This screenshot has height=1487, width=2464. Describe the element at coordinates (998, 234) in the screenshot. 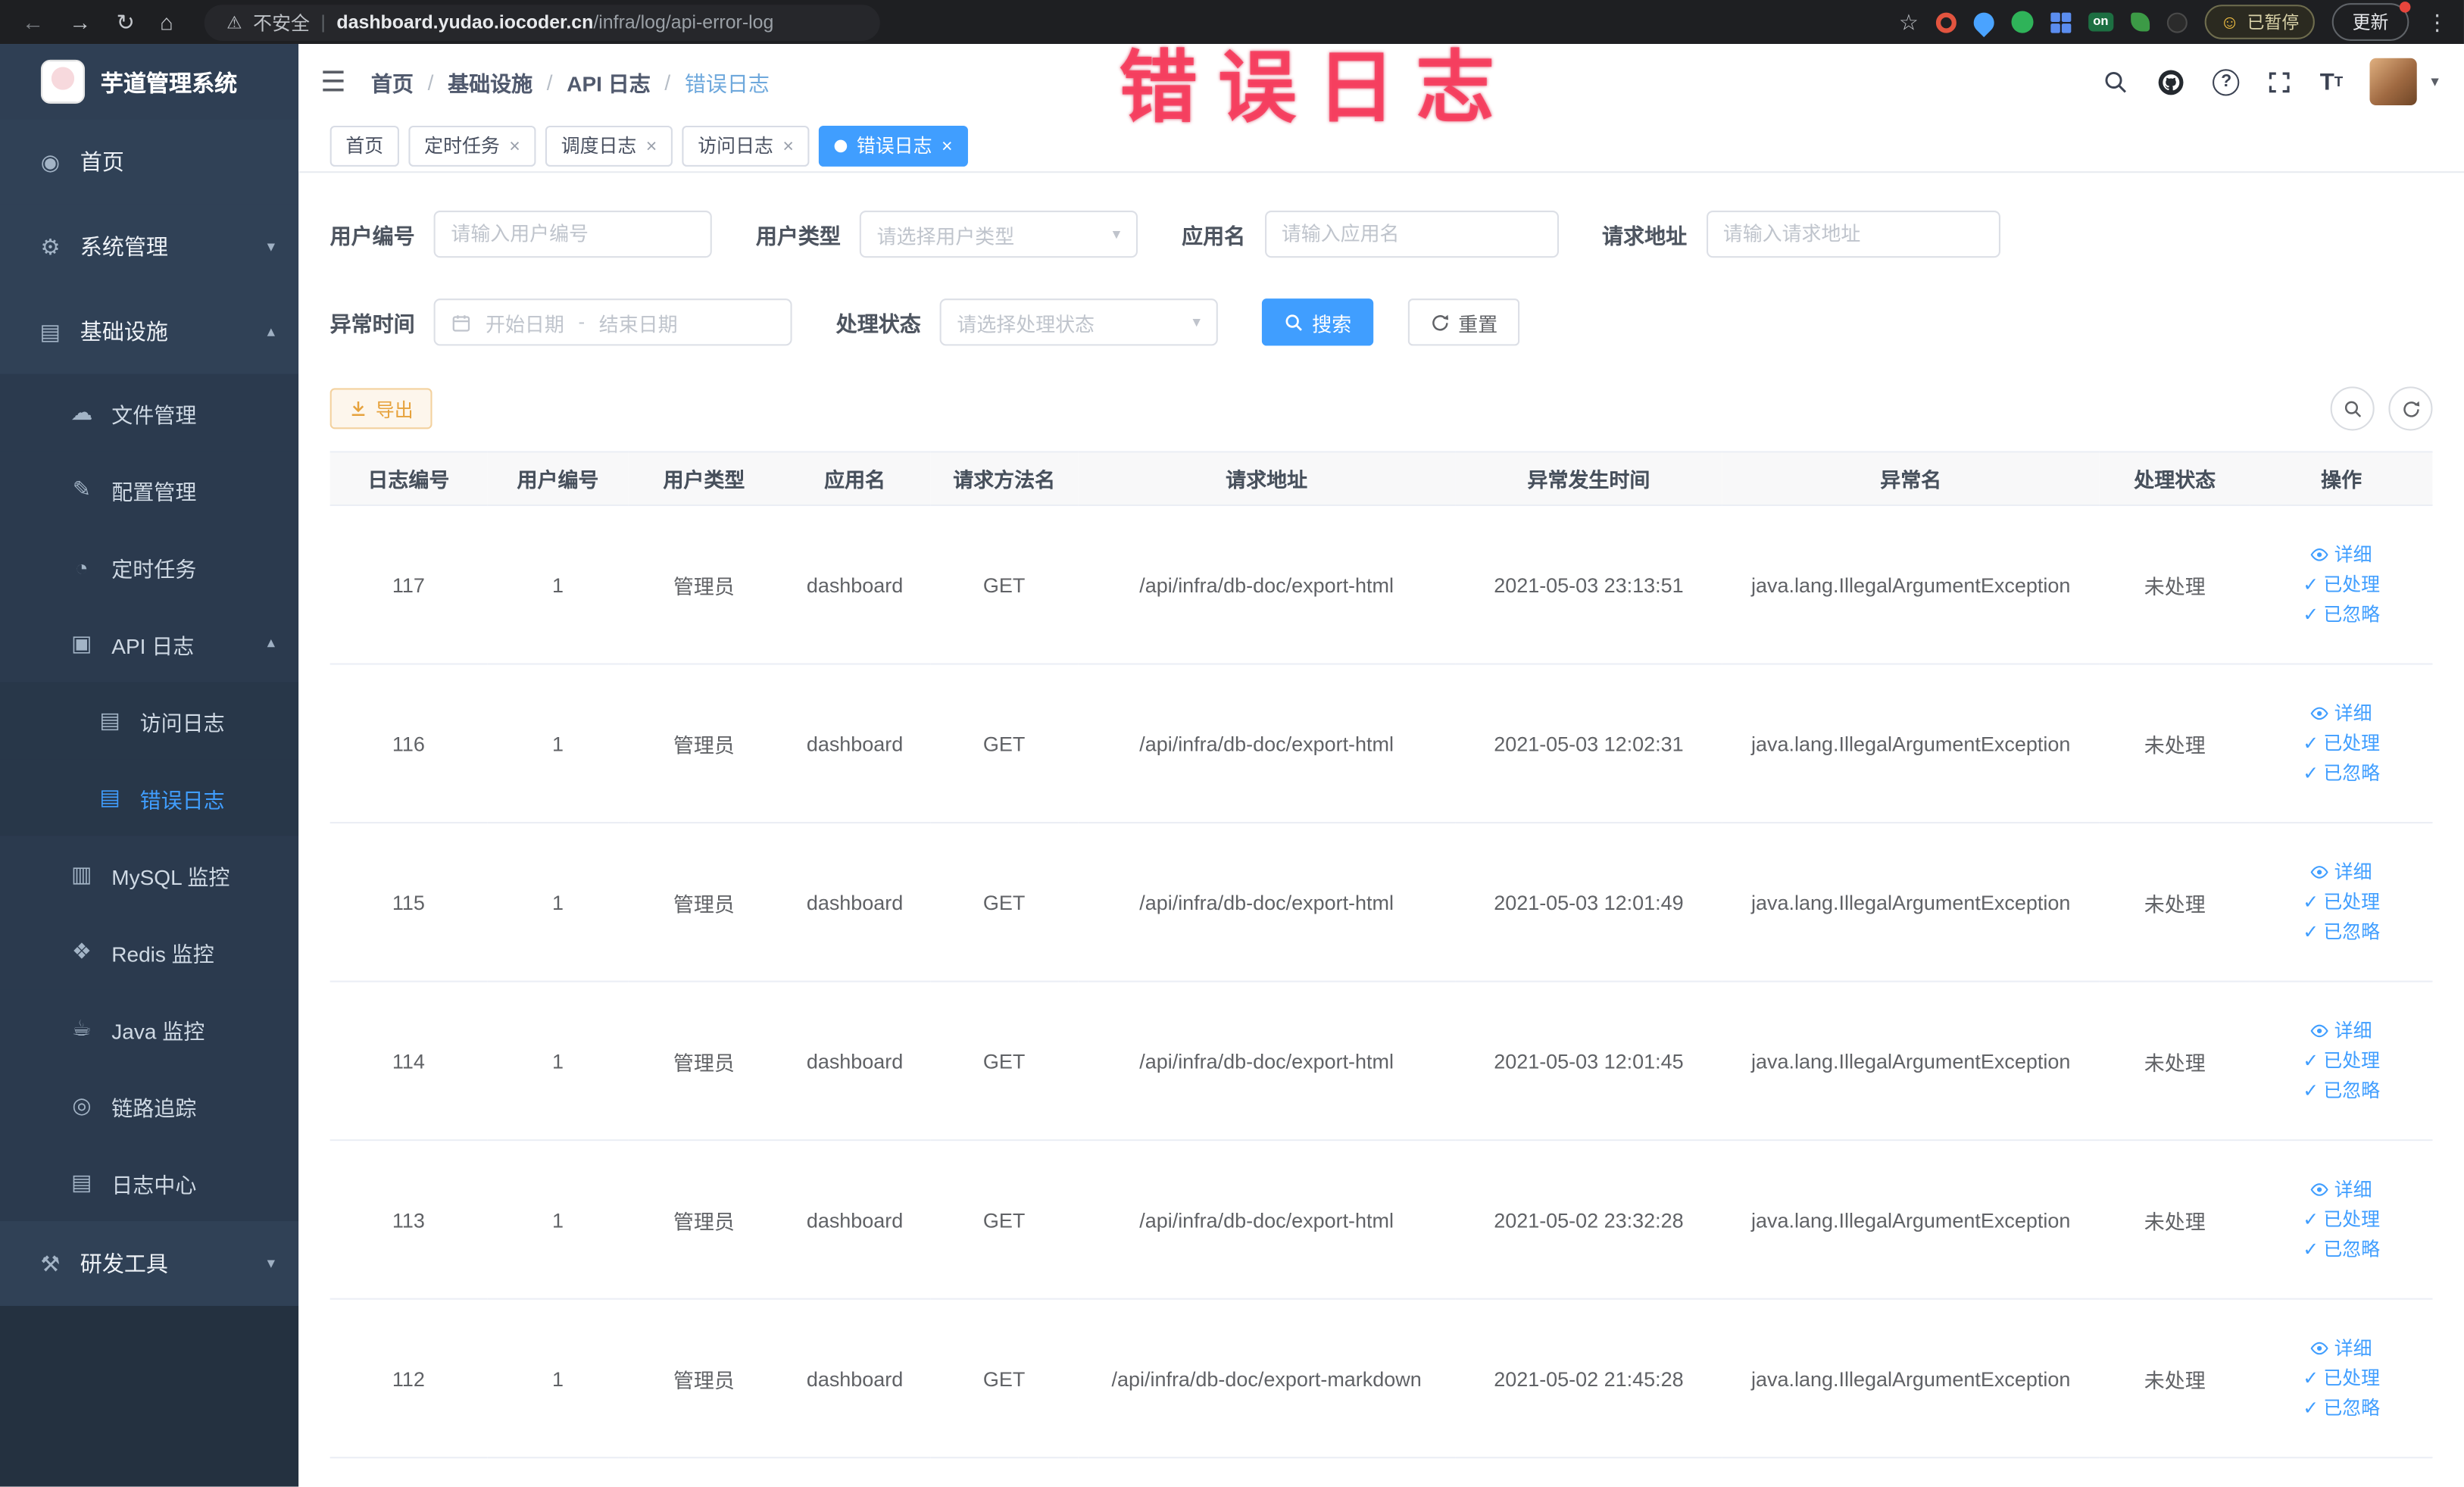

I see `user-type-select: 请选择用户类型 ▾` at that location.